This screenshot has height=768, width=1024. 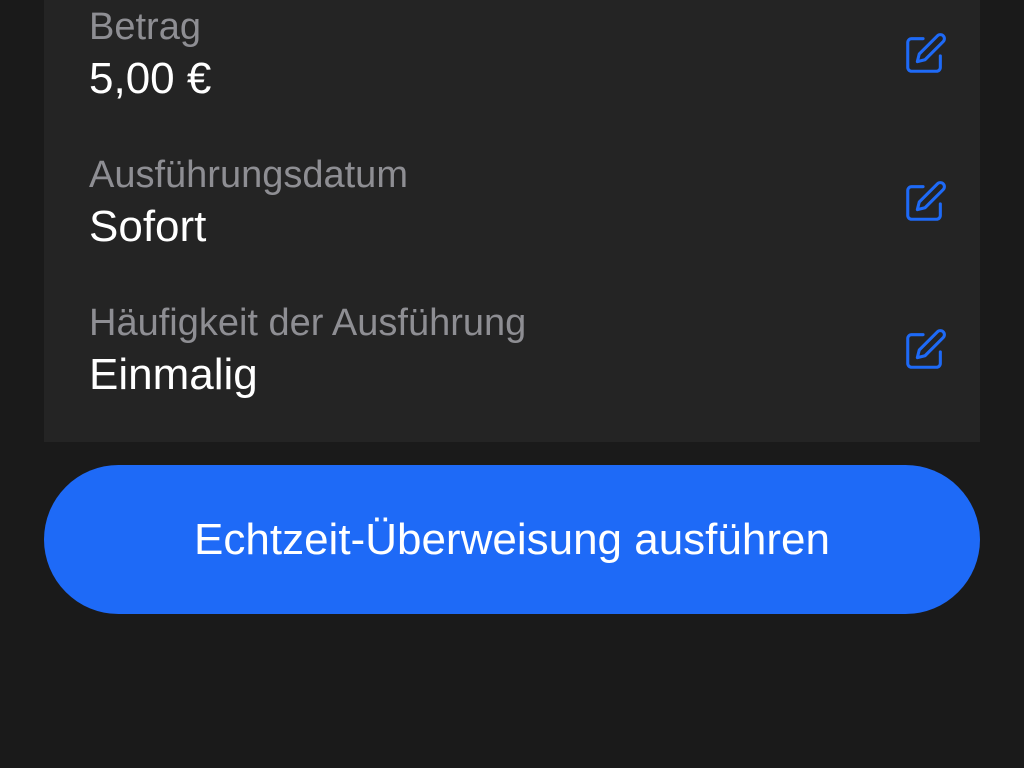 I want to click on execution-date-value: Sofort, so click(x=148, y=226).